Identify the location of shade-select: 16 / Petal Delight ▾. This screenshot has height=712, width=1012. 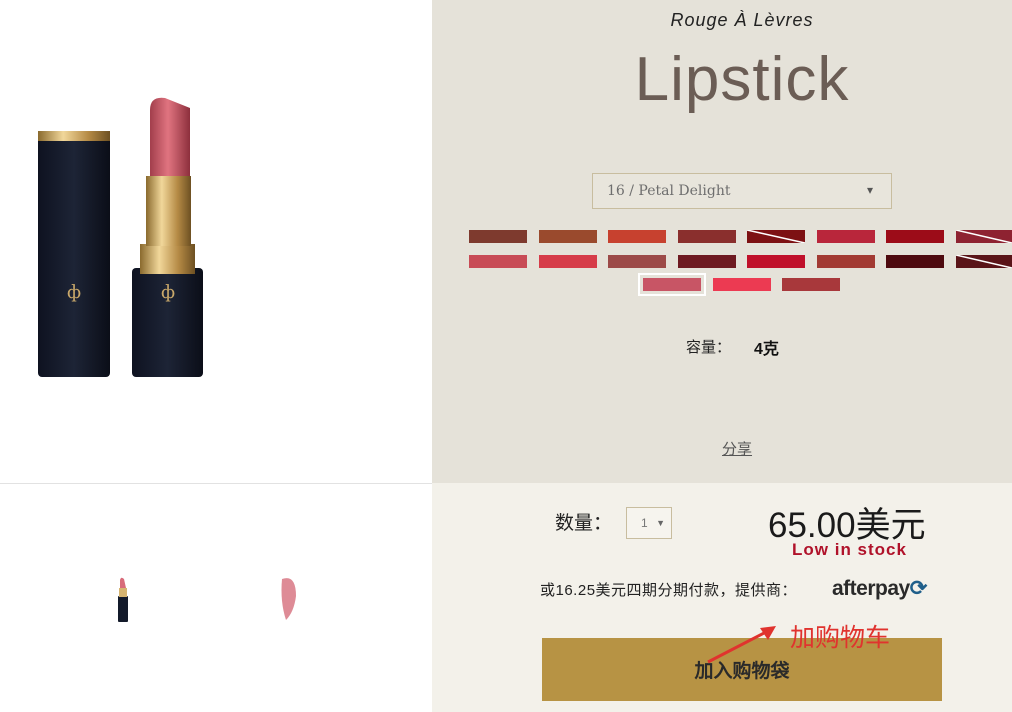
(742, 191).